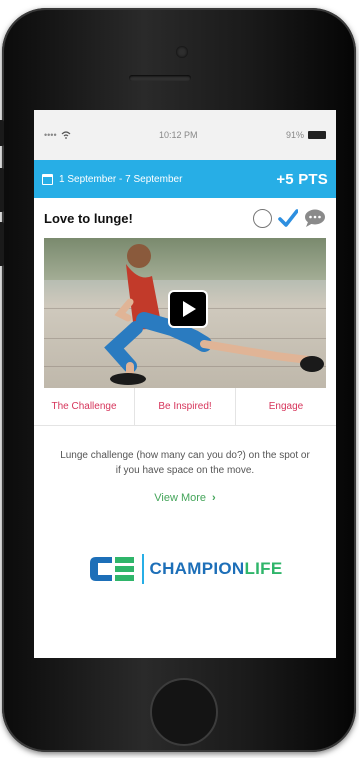  Describe the element at coordinates (185, 218) in the screenshot. I see `challenge-title-row: Love to lunge!` at that location.